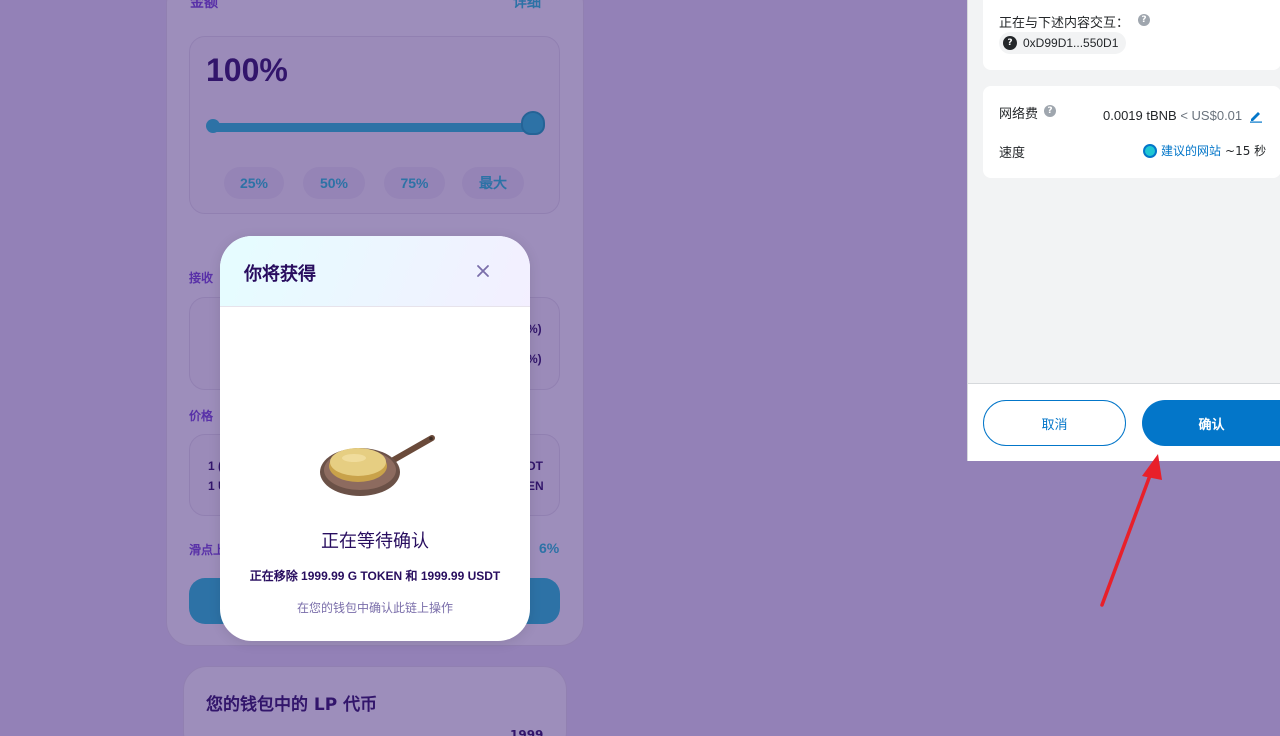  Describe the element at coordinates (483, 271) in the screenshot. I see `close-icon` at that location.